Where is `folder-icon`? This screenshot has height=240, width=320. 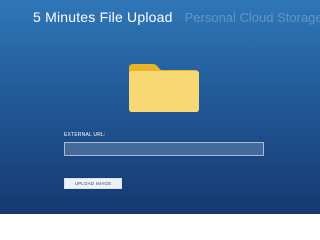
folder-icon is located at coordinates (164, 86).